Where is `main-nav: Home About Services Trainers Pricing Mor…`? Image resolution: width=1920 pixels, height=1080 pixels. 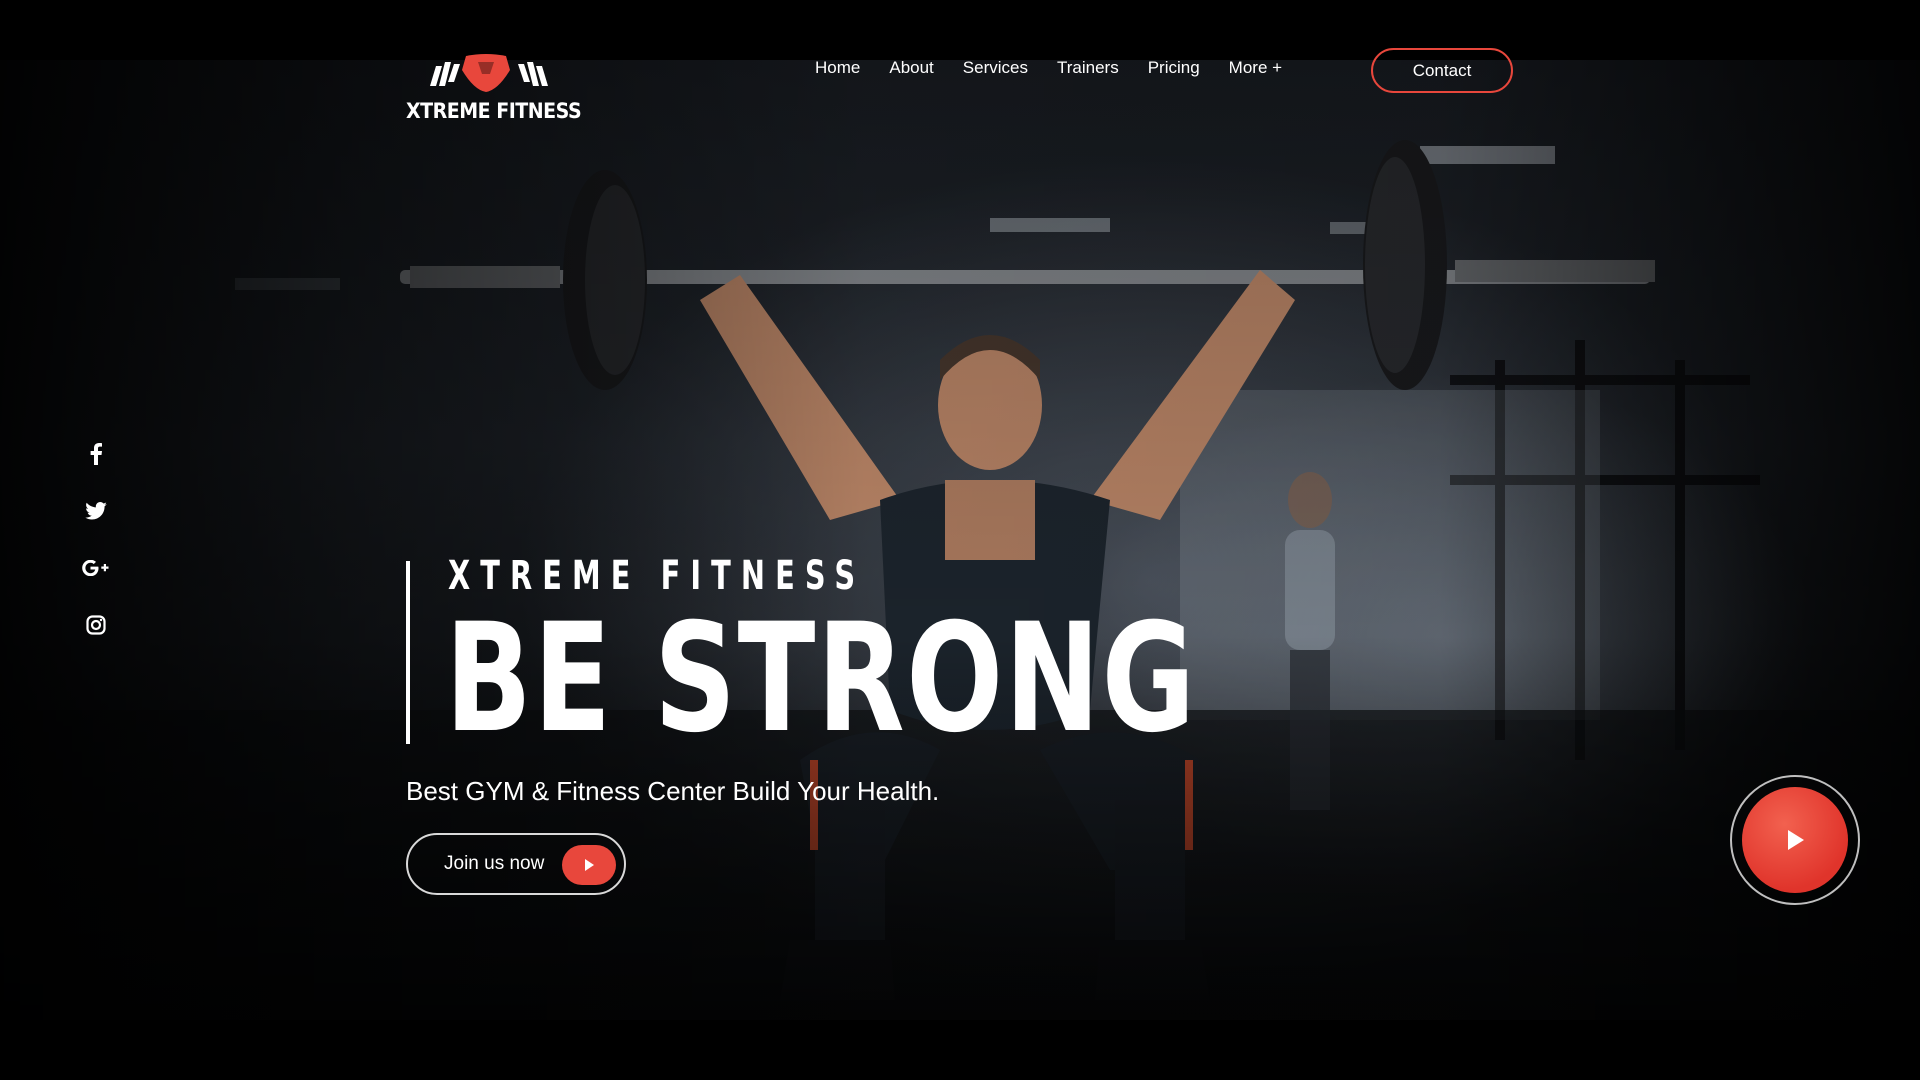 main-nav: Home About Services Trainers Pricing Mor… is located at coordinates (1048, 68).